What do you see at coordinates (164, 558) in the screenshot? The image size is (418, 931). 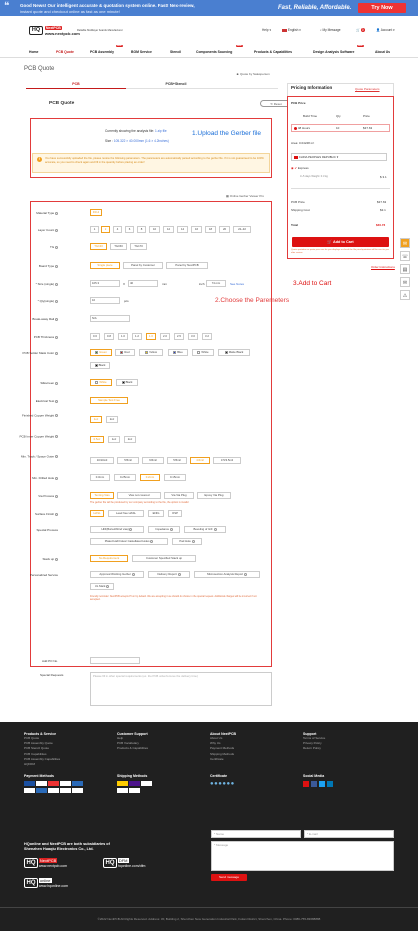 I see `stack-custom: Customer Specified Stack up` at bounding box center [164, 558].